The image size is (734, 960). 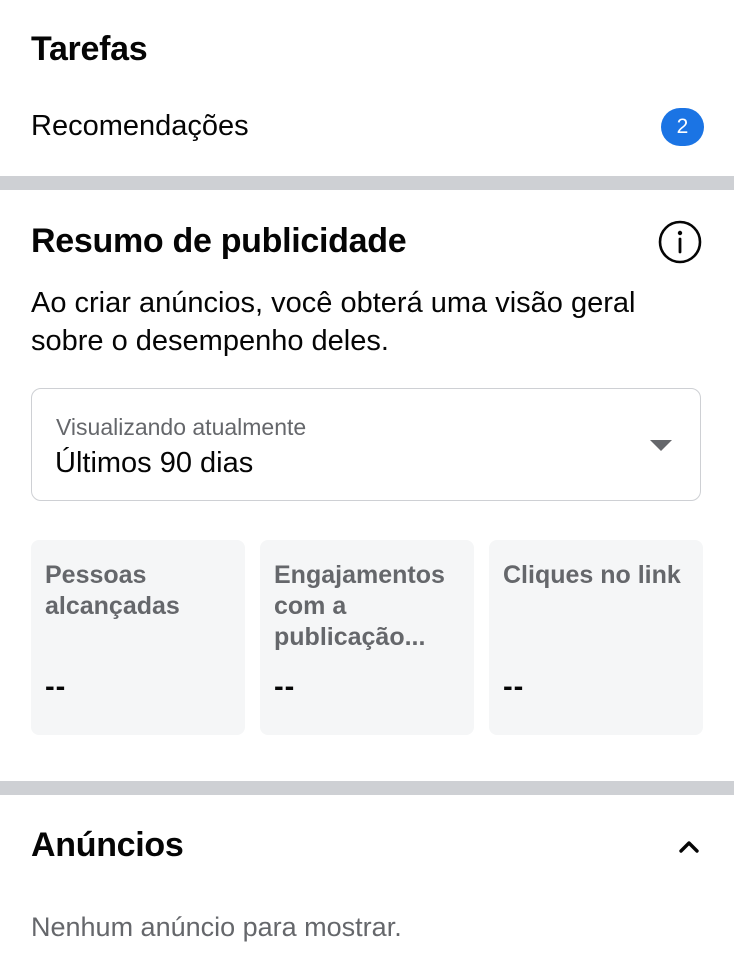 What do you see at coordinates (140, 126) in the screenshot?
I see `recommendations-label: Recomendações` at bounding box center [140, 126].